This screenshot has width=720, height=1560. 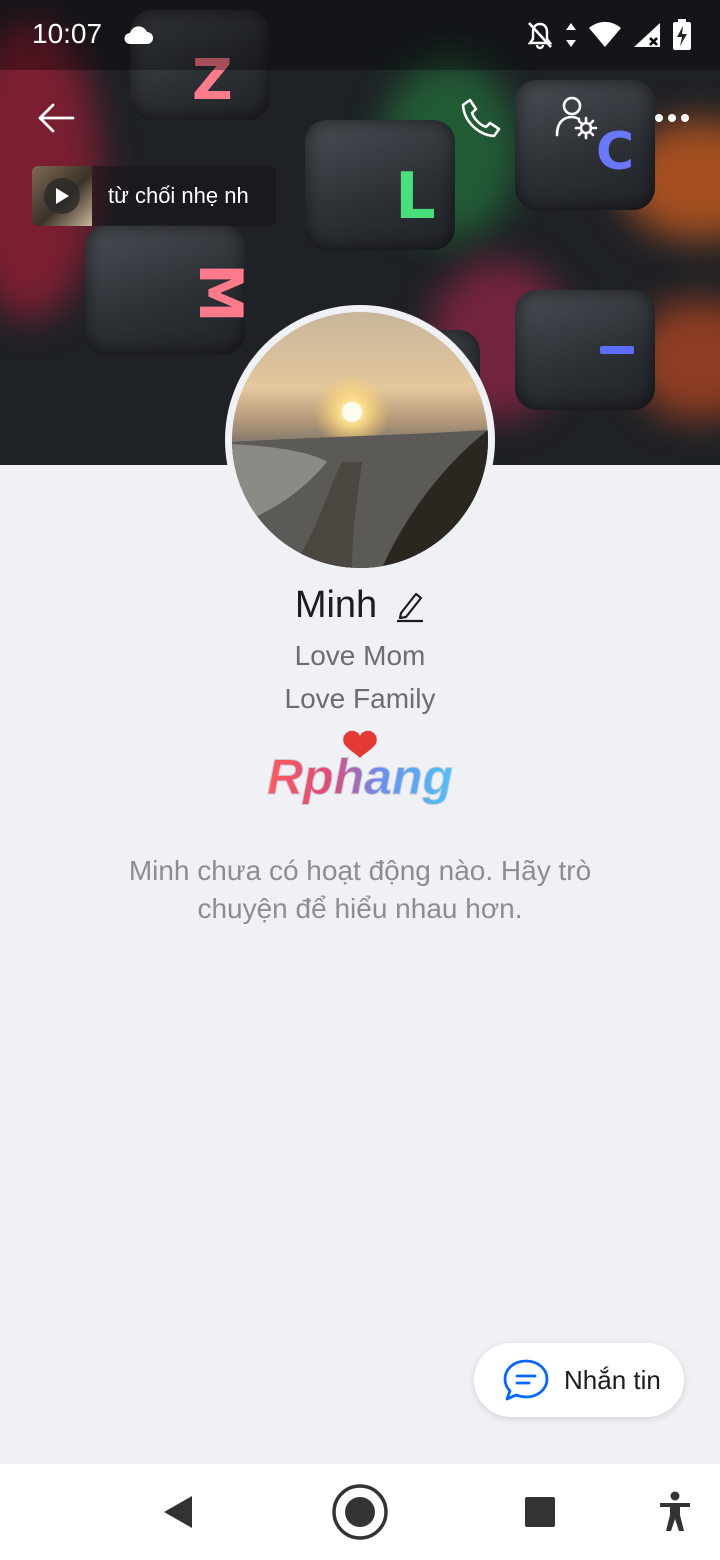 I want to click on system-nav-bar, so click(x=360, y=1512).